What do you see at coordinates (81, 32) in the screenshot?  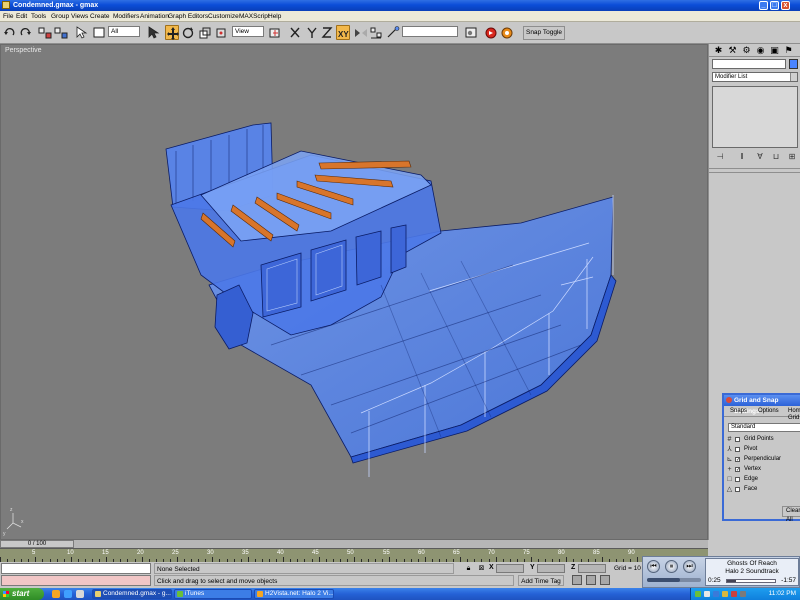 I see `select-object-icon` at bounding box center [81, 32].